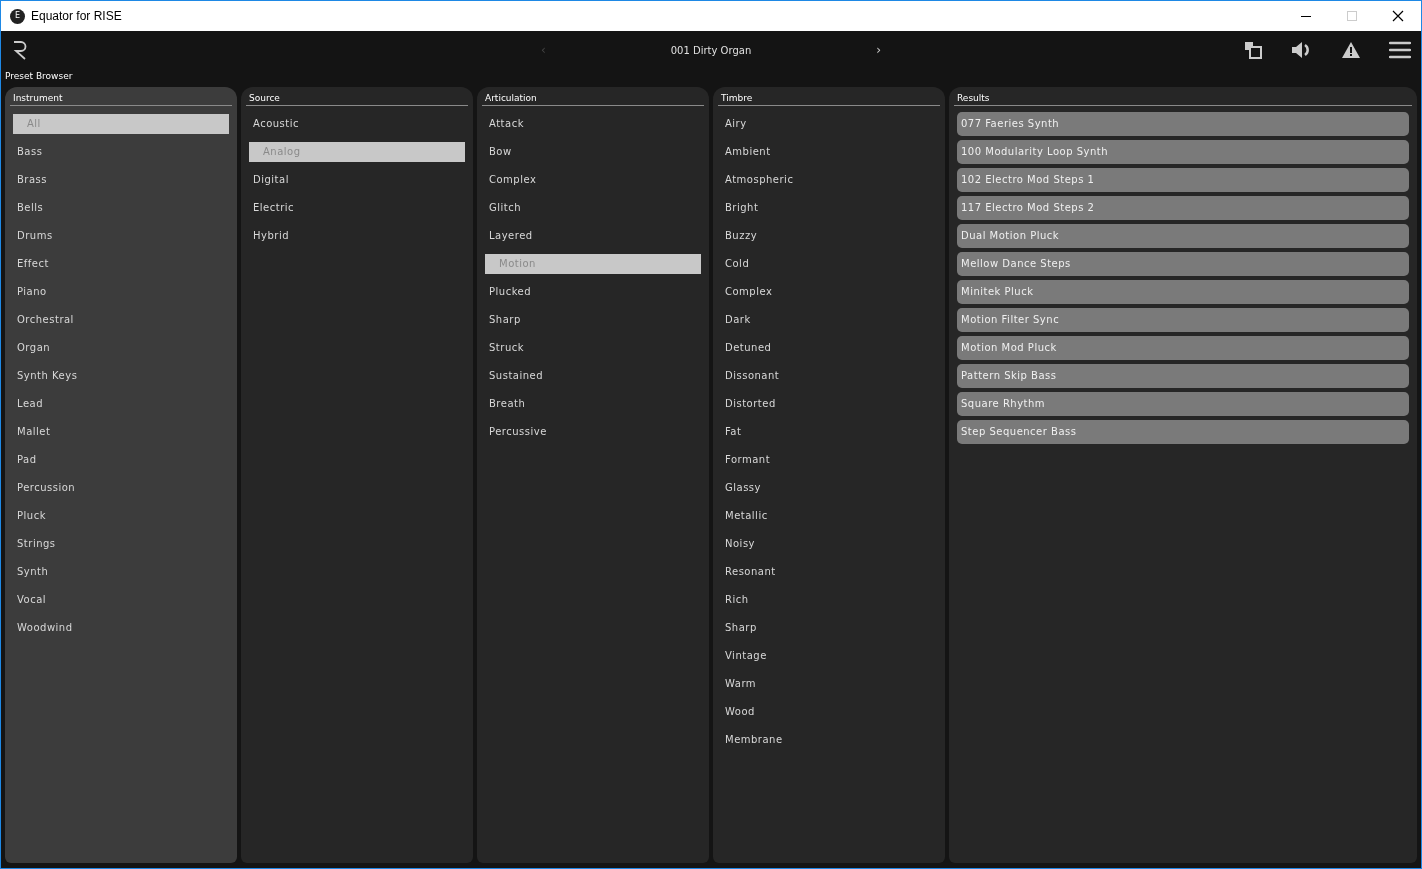  I want to click on next-preset-button: ›, so click(878, 50).